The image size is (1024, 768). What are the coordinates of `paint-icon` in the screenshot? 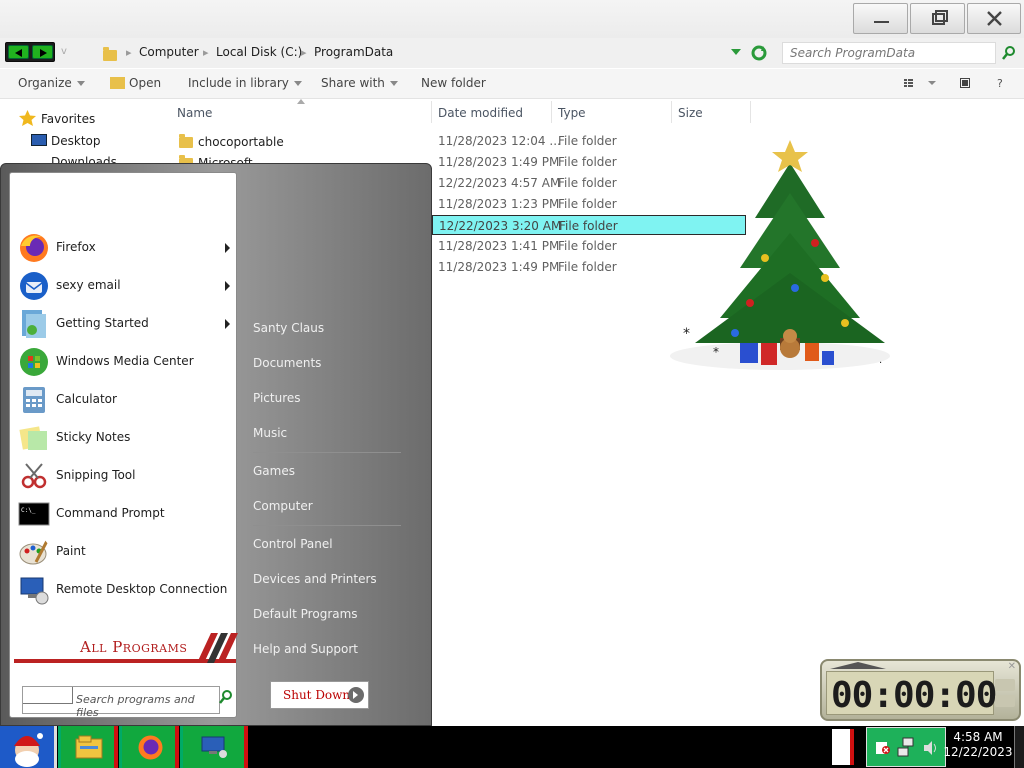 It's located at (34, 551).